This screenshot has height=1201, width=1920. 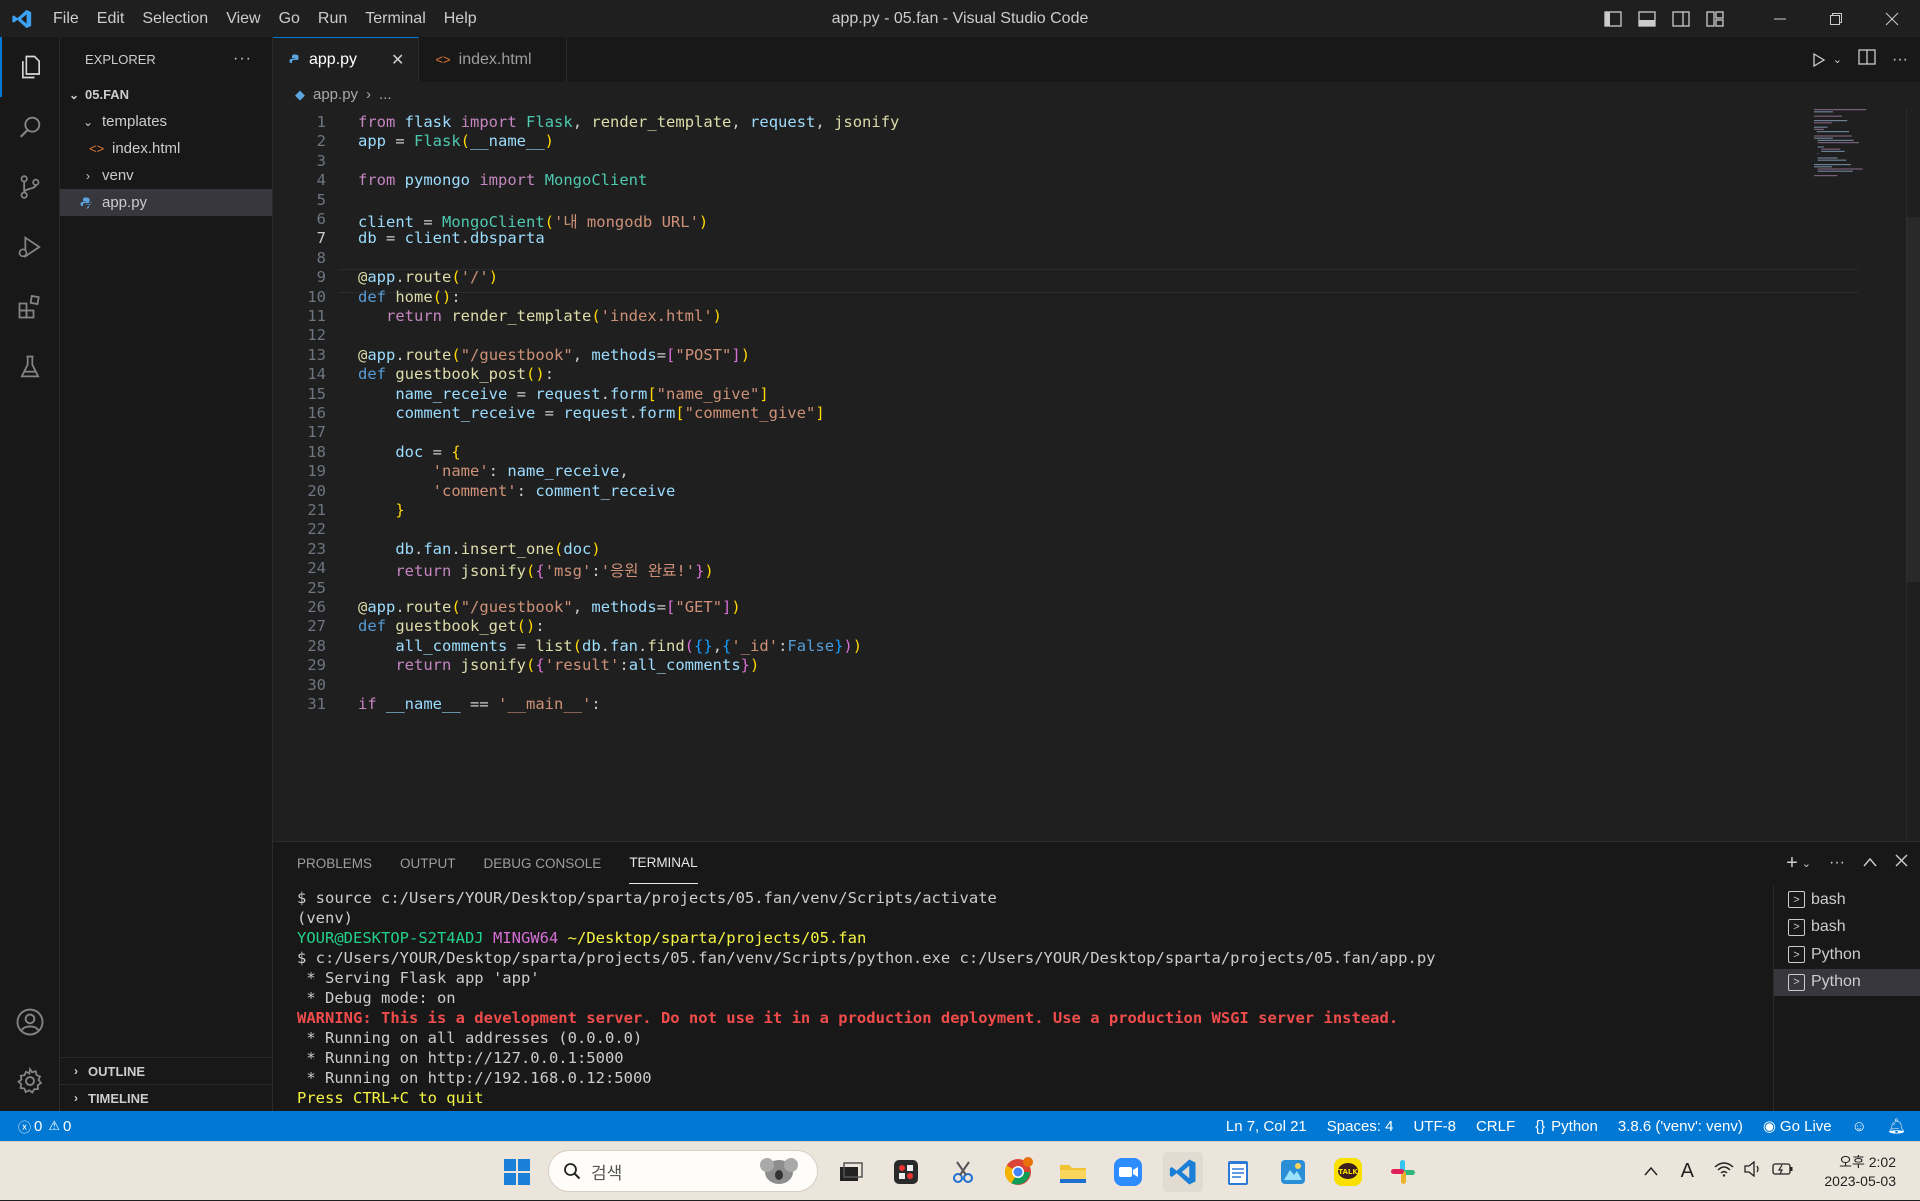 What do you see at coordinates (30, 127) in the screenshot?
I see `search-icon` at bounding box center [30, 127].